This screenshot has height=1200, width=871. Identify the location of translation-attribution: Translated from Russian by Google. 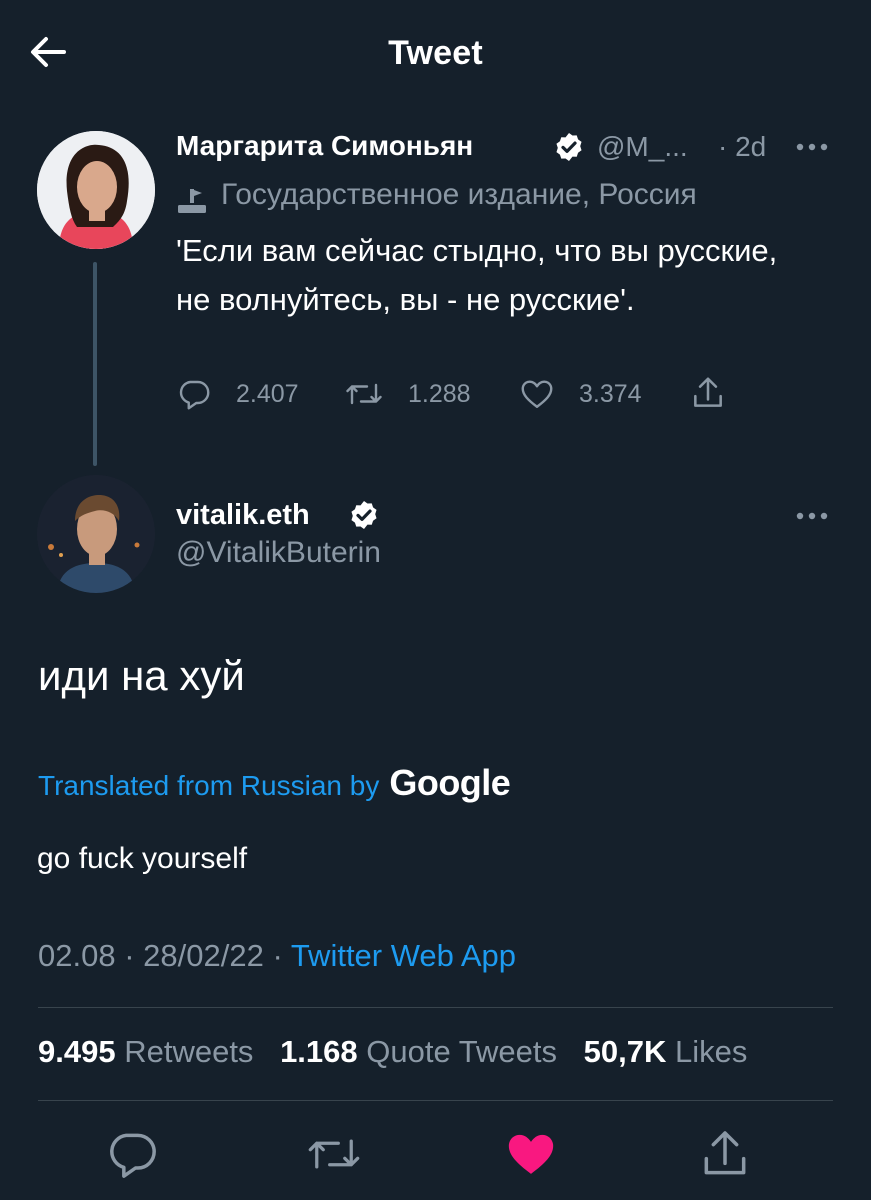
(274, 783).